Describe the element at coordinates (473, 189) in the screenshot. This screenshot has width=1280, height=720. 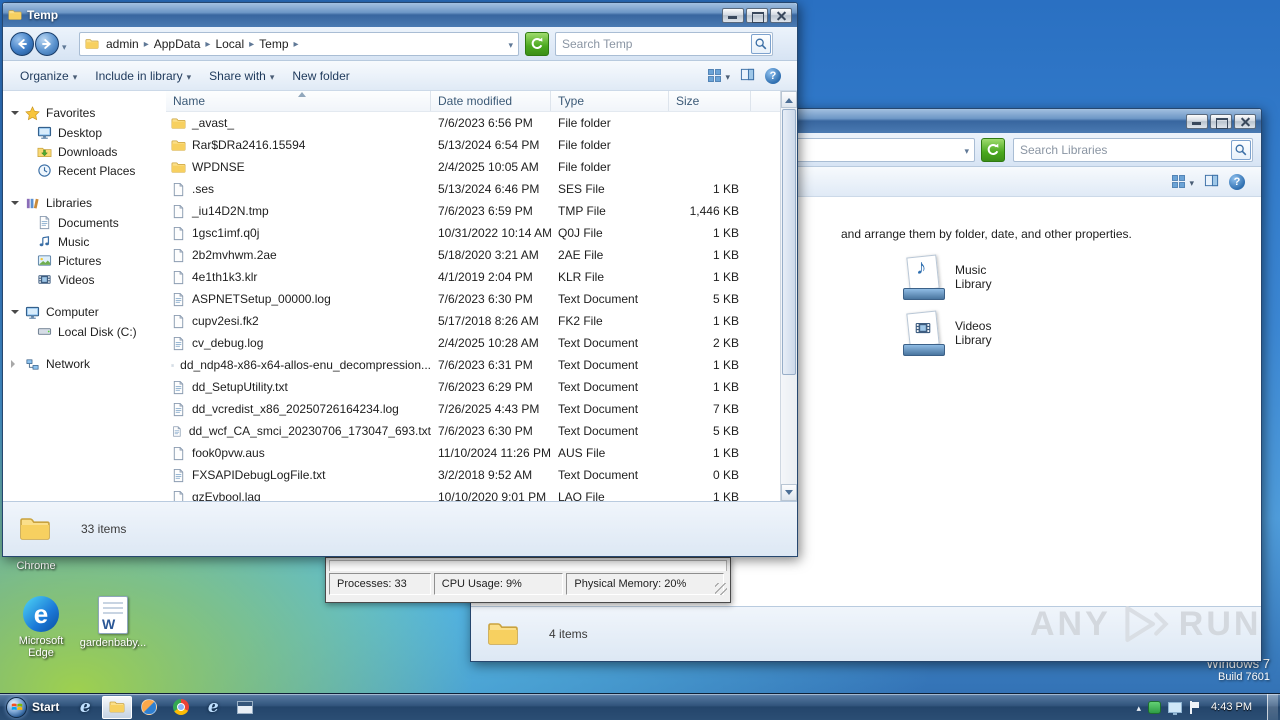
I see `file-row: .ses 5/13/2024 6:46 PM SES File 1 KB` at that location.